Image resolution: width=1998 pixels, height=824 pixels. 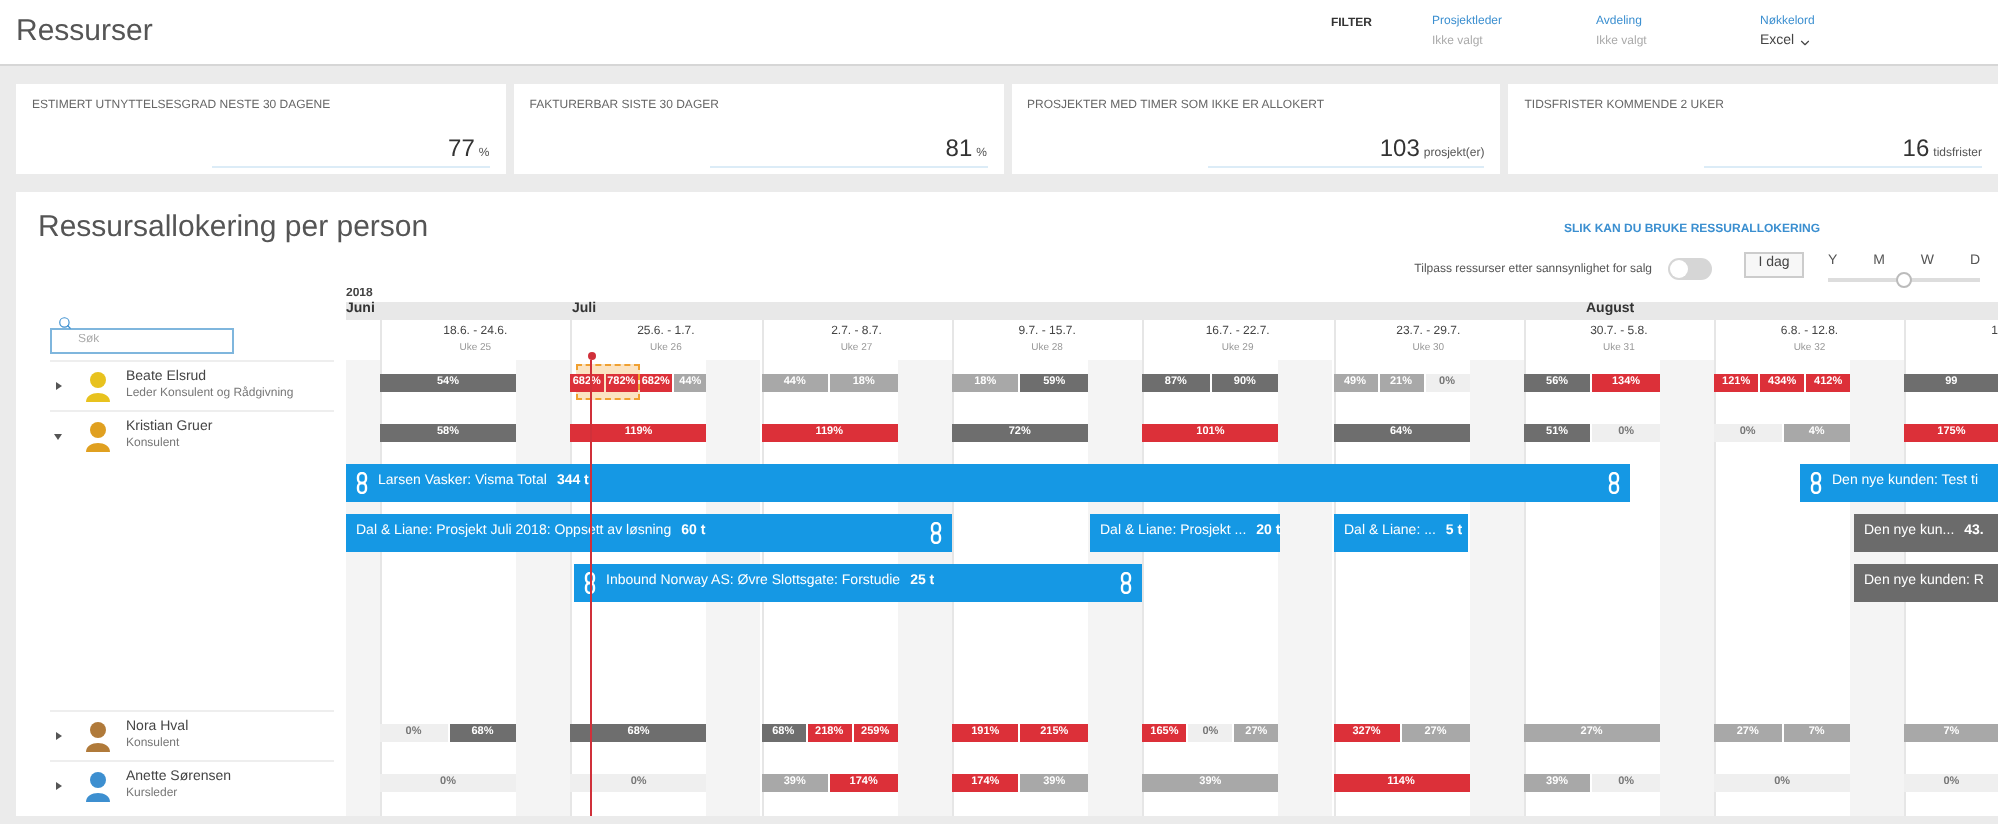 What do you see at coordinates (84, 31) in the screenshot?
I see `page-title: Ressurser` at bounding box center [84, 31].